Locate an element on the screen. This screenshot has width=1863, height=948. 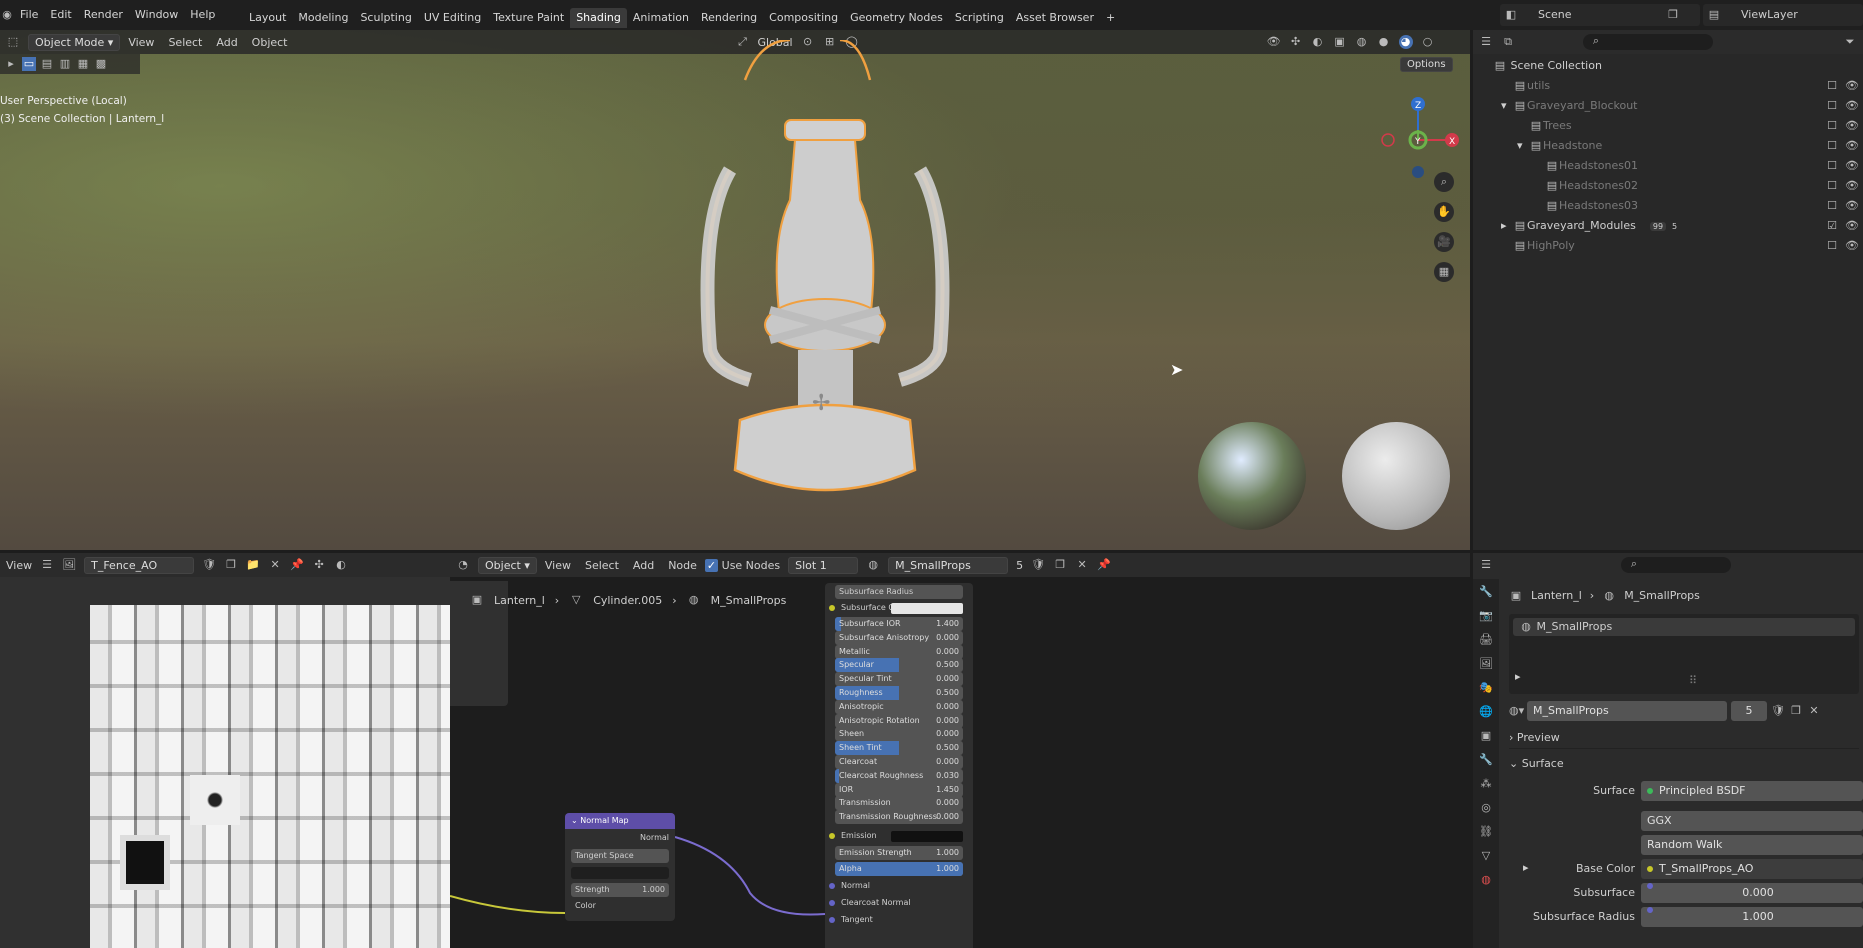
options-dropdown: Options is located at coordinates (1426, 64).